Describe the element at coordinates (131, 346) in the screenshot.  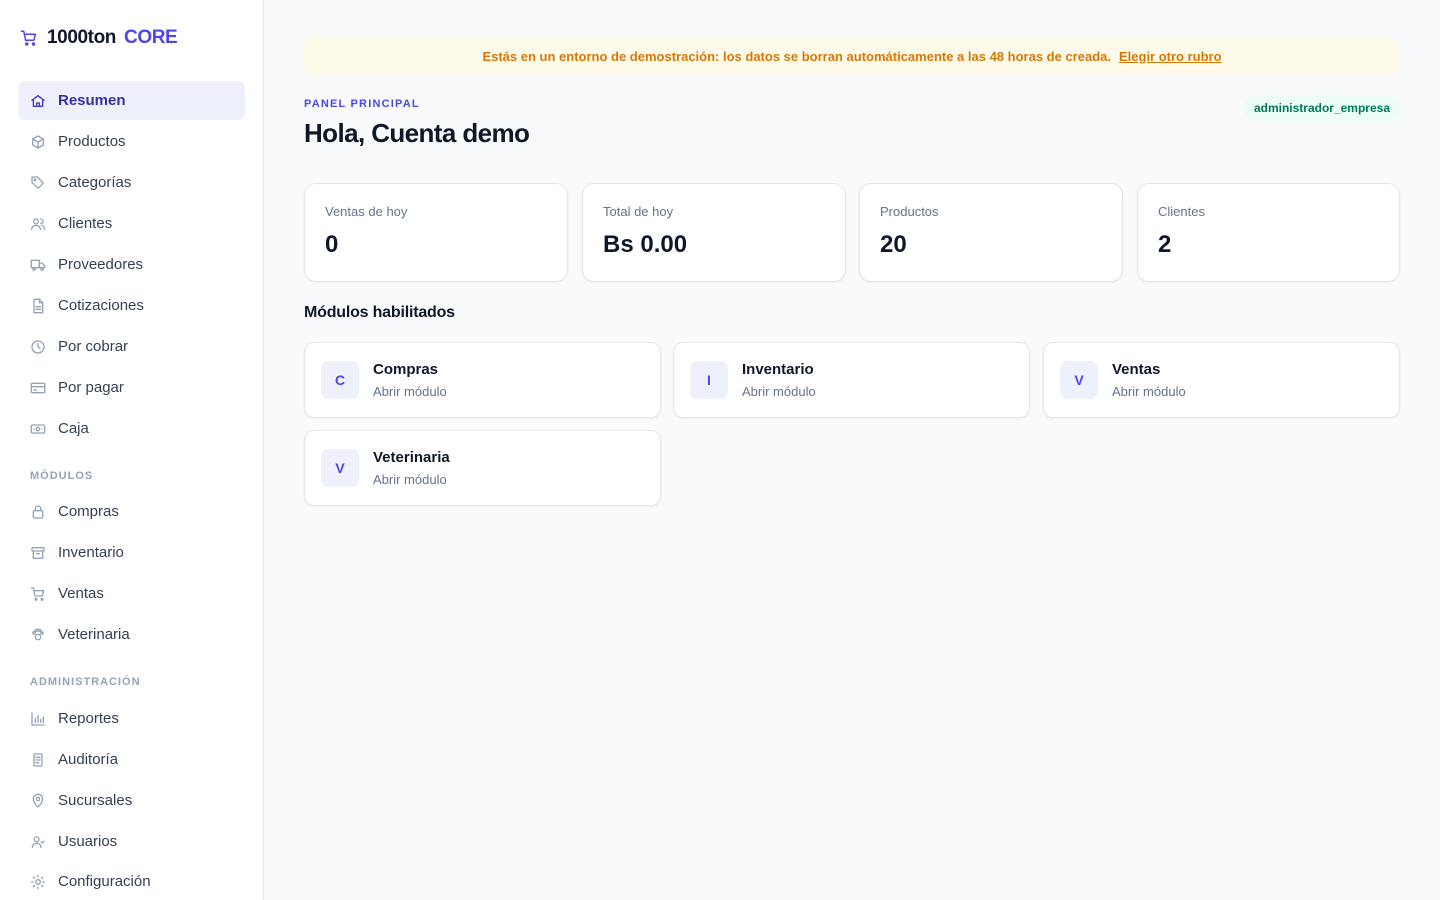
I see `sidebar-item-por-cobrar: Por cobrar` at that location.